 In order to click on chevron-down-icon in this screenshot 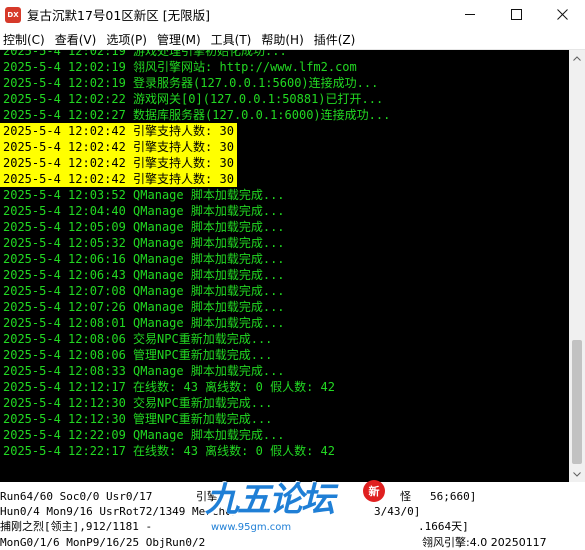, I will do `click(577, 474)`.